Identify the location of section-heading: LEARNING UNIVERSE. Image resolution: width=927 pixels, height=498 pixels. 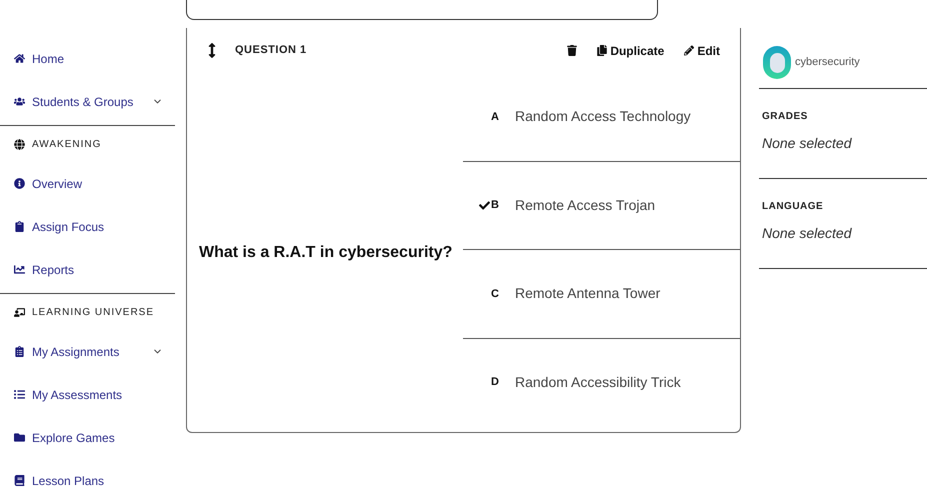
(93, 313).